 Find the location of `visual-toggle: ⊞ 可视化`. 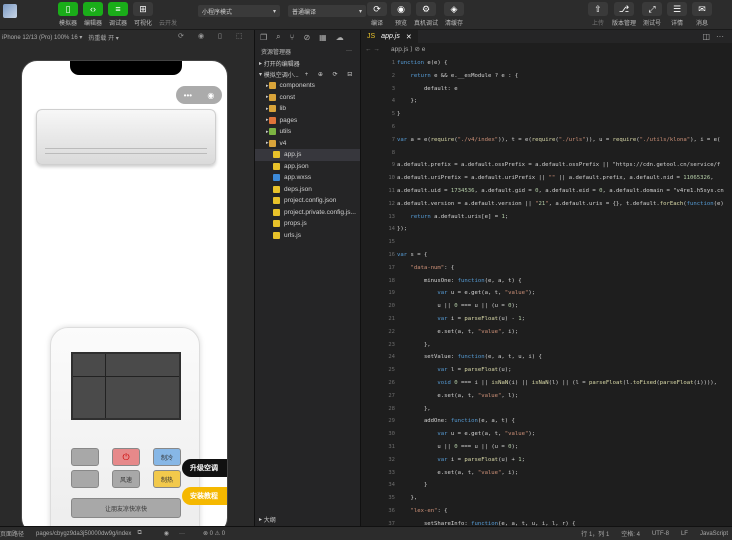

visual-toggle: ⊞ 可视化 is located at coordinates (143, 14).